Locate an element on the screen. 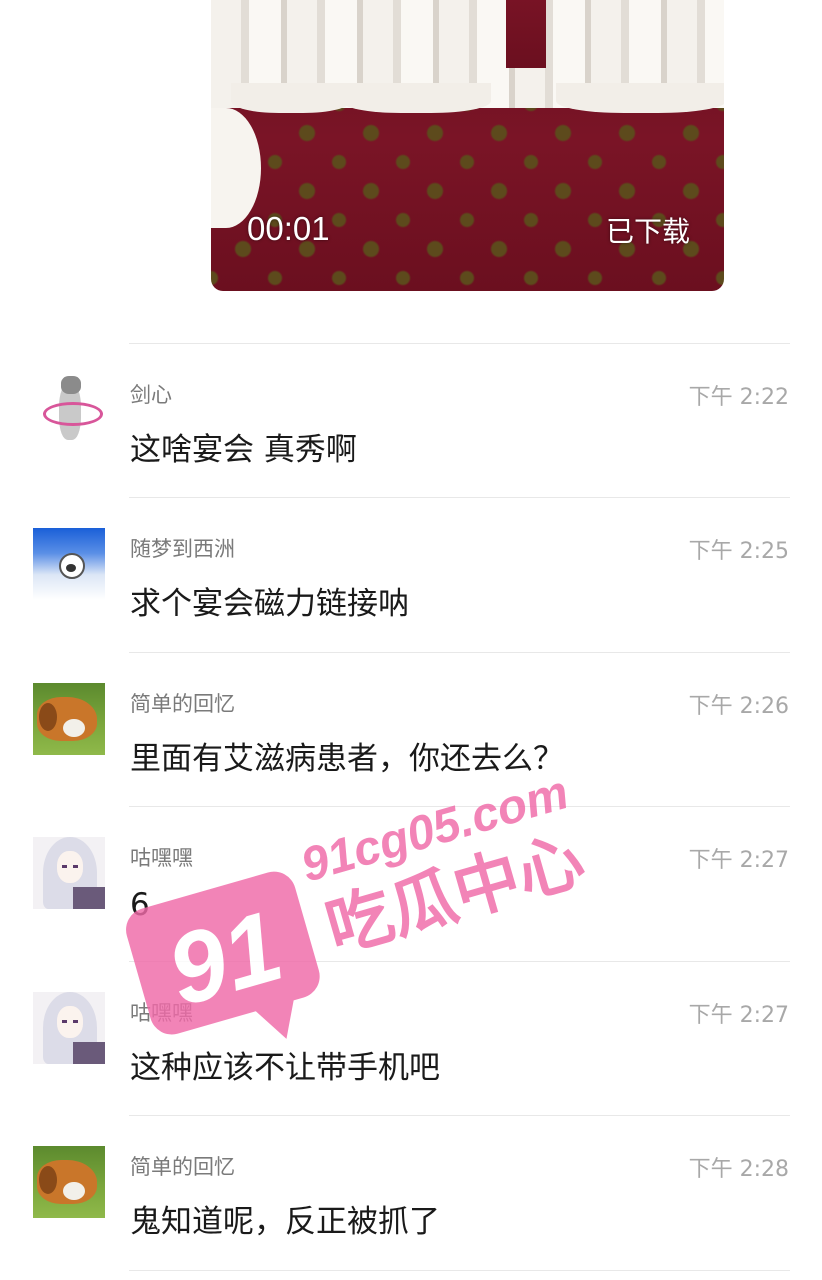 This screenshot has width=822, height=1280. video-download-status: 已下载 is located at coordinates (647, 231).